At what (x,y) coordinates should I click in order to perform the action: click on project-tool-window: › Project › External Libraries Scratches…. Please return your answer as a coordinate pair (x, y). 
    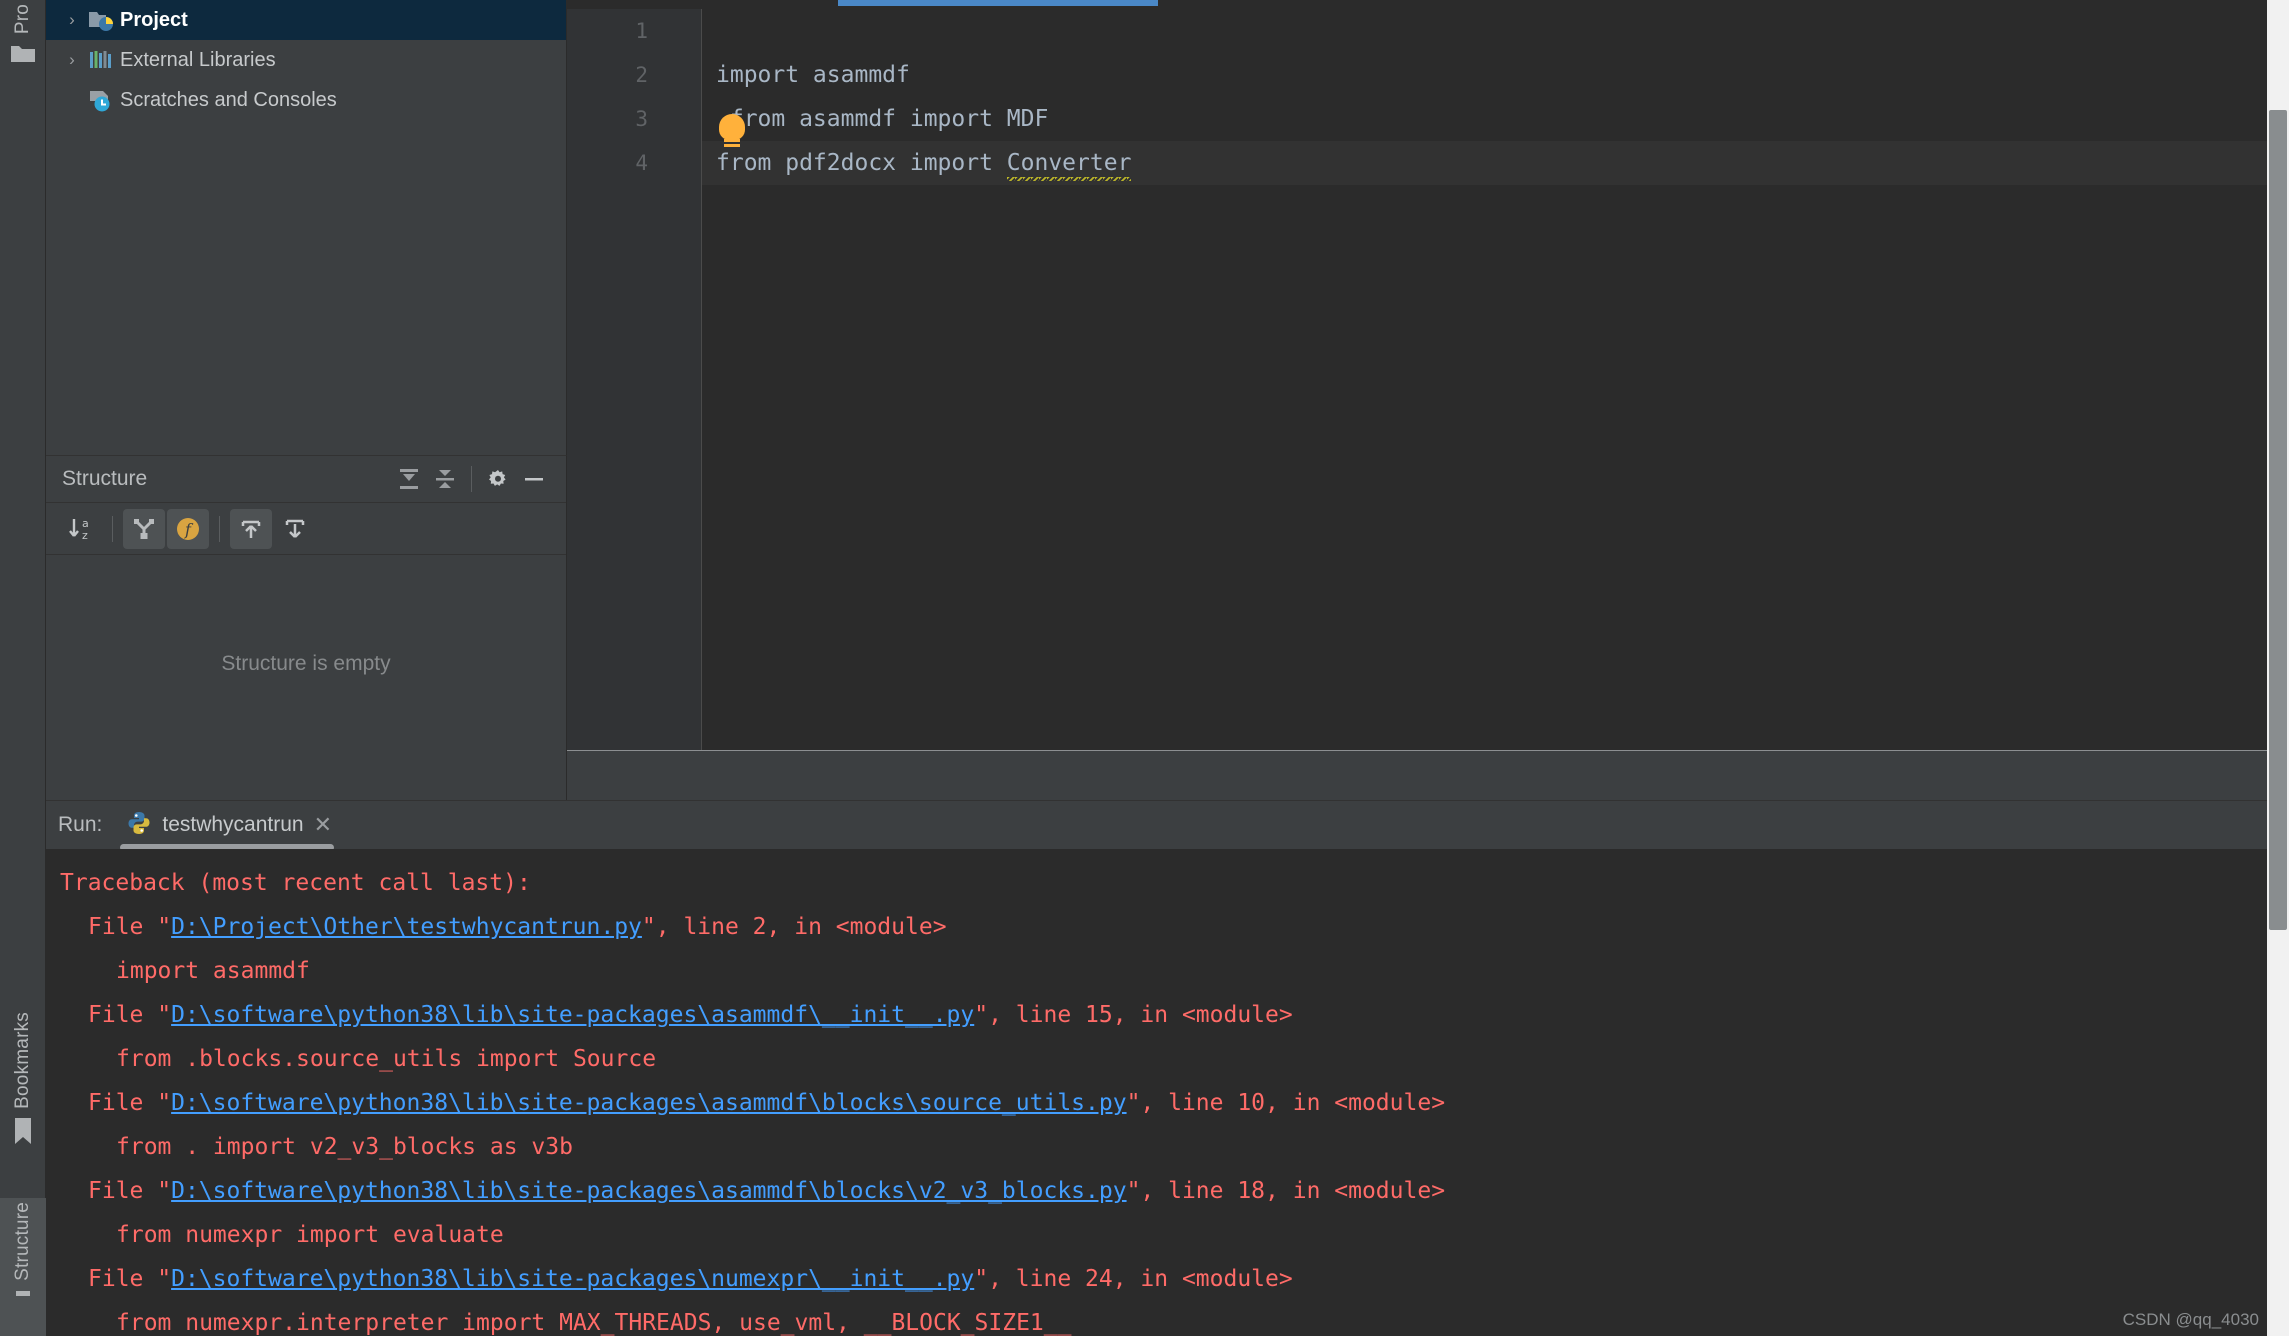
    Looking at the image, I should click on (306, 227).